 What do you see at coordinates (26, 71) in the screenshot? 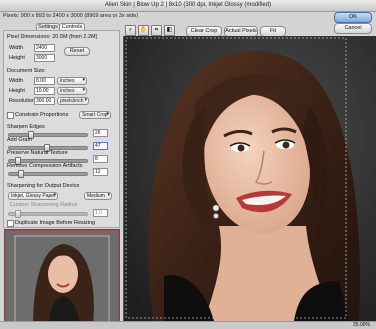
I see `document-size-header: Document Size:` at bounding box center [26, 71].